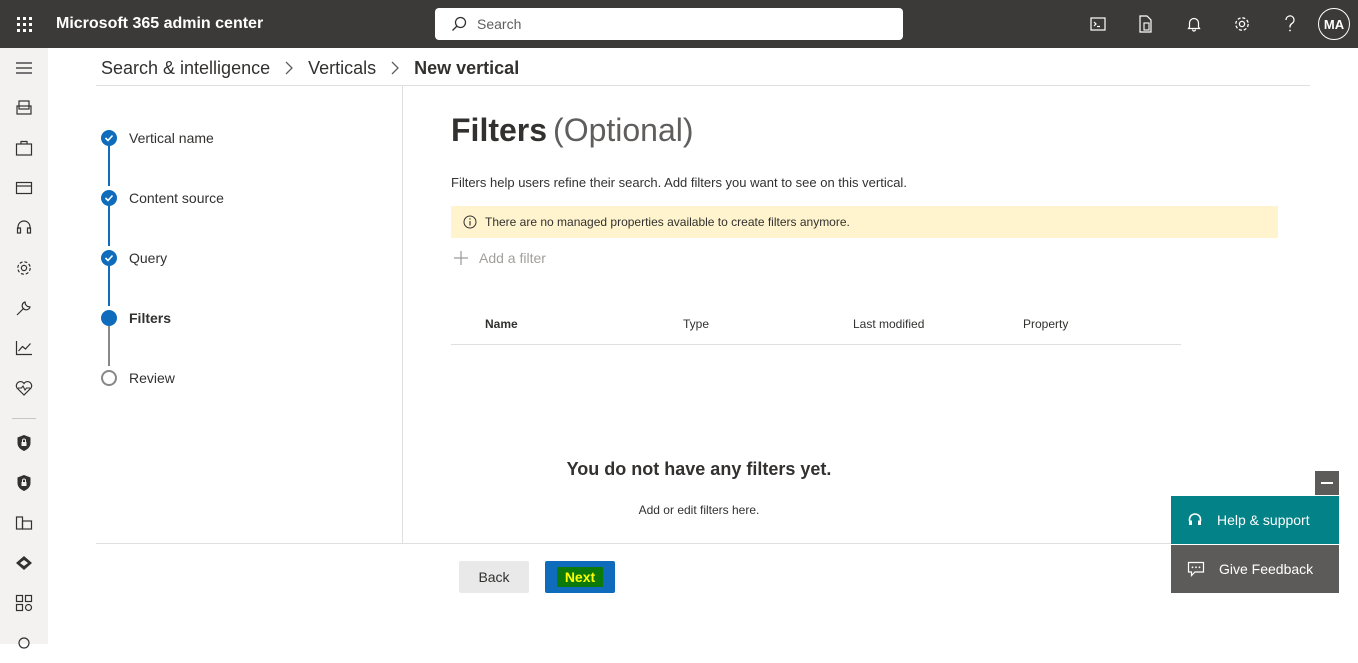 The image size is (1358, 663). Describe the element at coordinates (24, 308) in the screenshot. I see `wrench-icon` at that location.